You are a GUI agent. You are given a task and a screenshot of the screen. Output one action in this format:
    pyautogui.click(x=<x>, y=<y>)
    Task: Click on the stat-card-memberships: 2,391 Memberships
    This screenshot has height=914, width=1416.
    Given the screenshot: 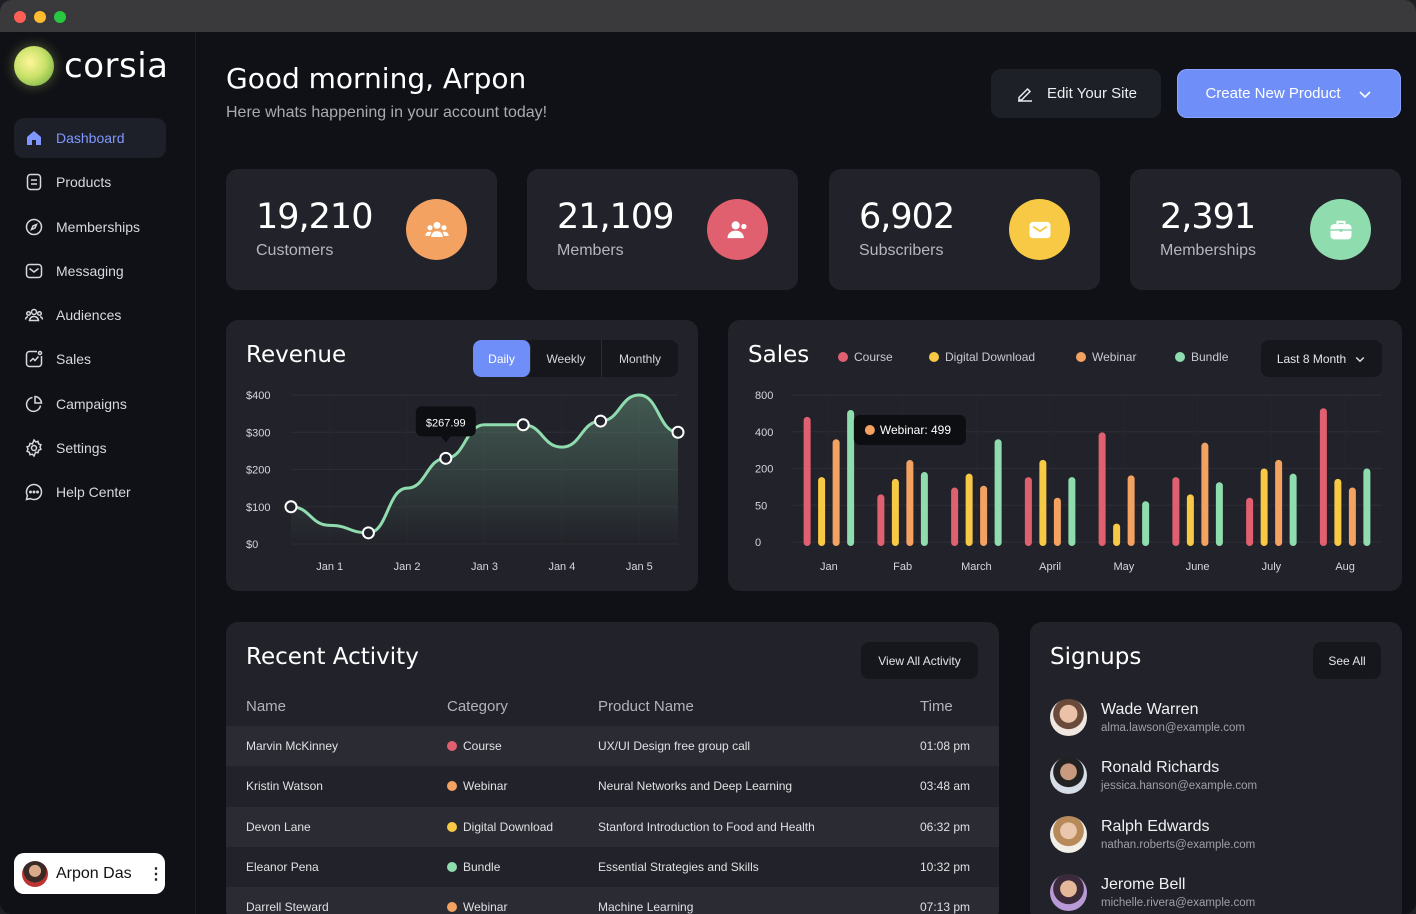 What is the action you would take?
    pyautogui.click(x=1265, y=229)
    